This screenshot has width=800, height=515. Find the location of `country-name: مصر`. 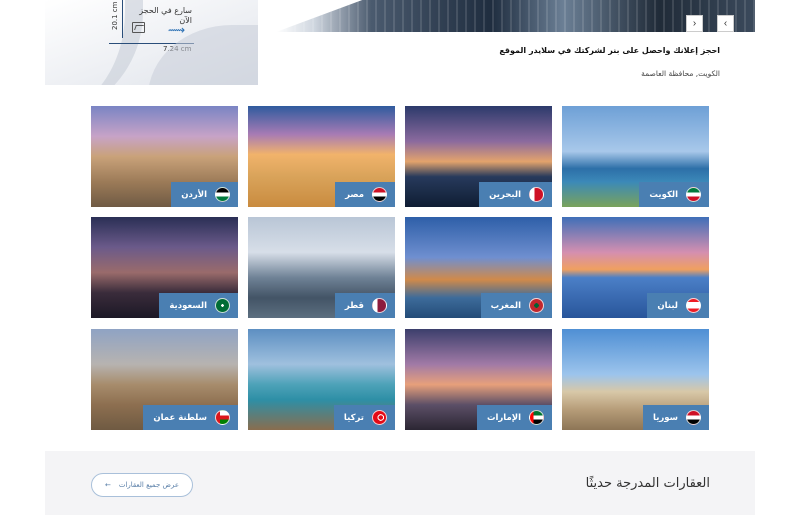

country-name: مصر is located at coordinates (354, 194).